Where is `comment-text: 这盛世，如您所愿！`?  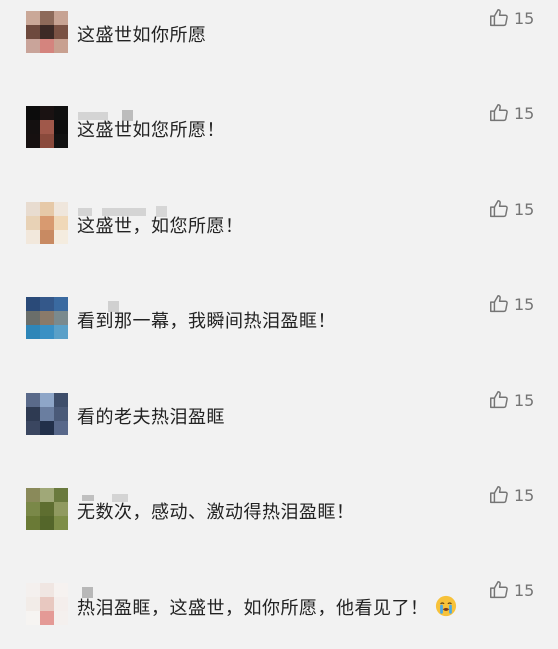
comment-text: 这盛世，如您所愿！ is located at coordinates (160, 226).